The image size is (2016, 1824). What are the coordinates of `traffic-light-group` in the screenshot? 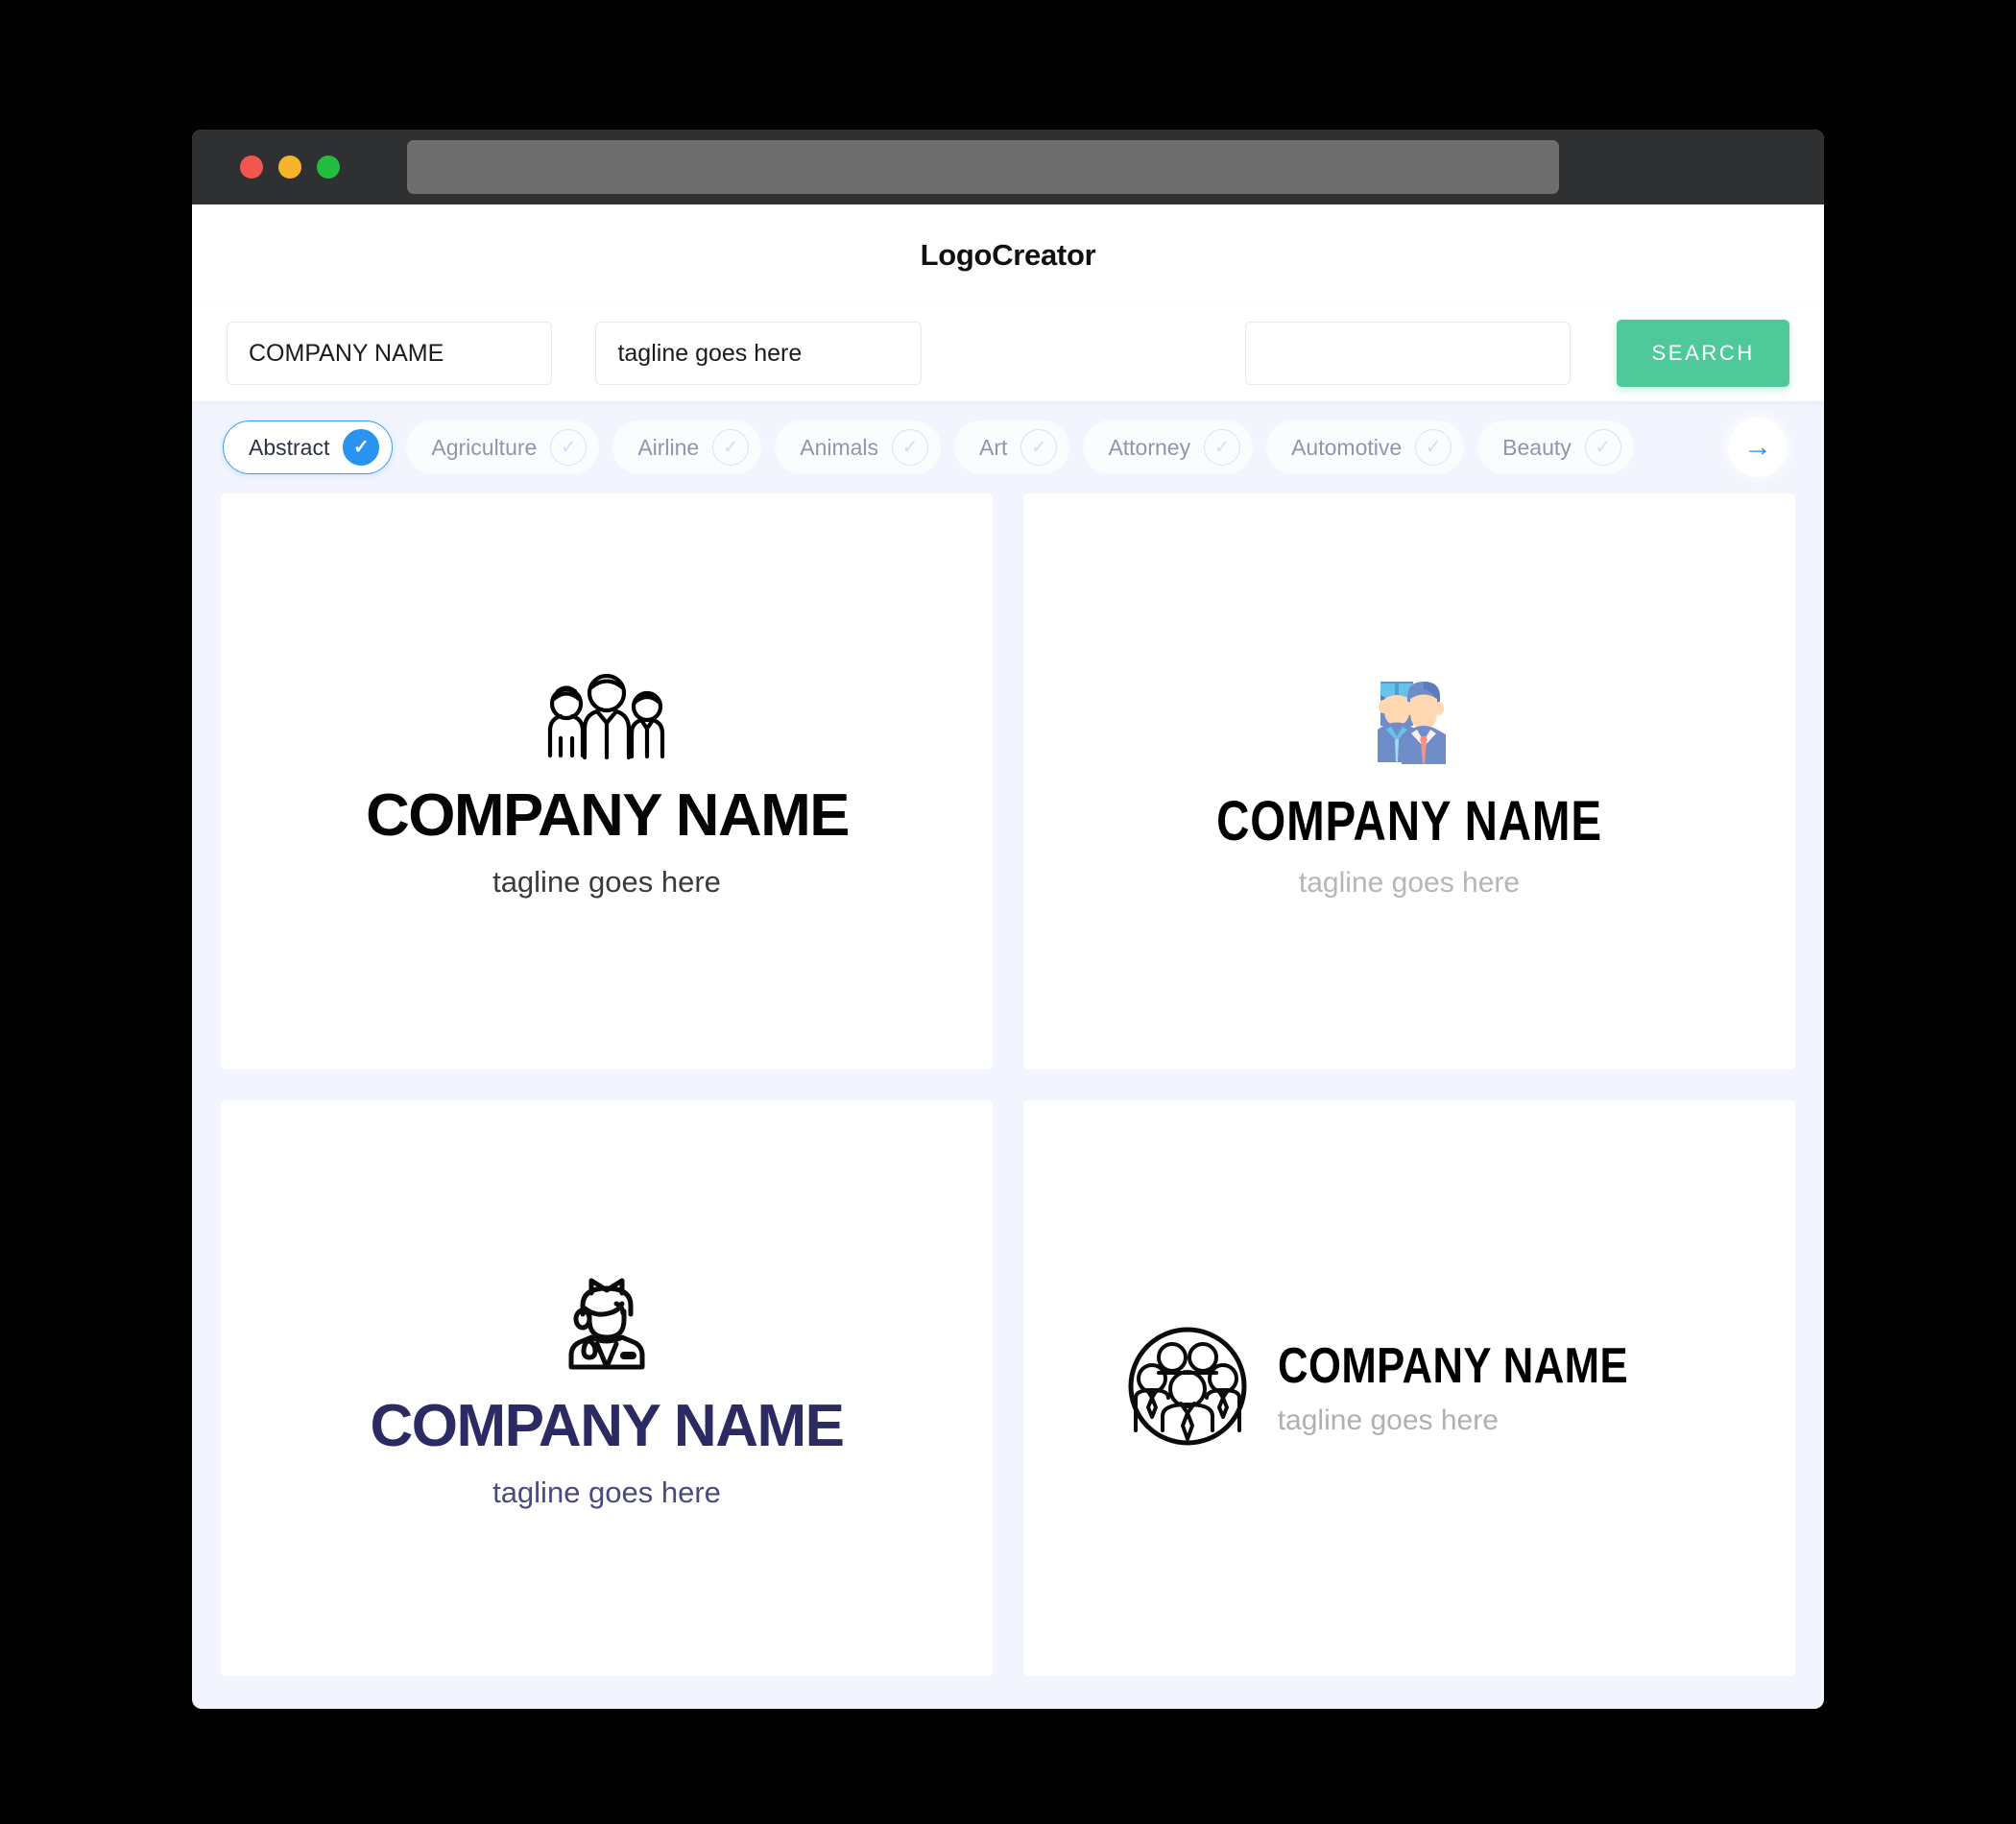 It's located at (290, 167).